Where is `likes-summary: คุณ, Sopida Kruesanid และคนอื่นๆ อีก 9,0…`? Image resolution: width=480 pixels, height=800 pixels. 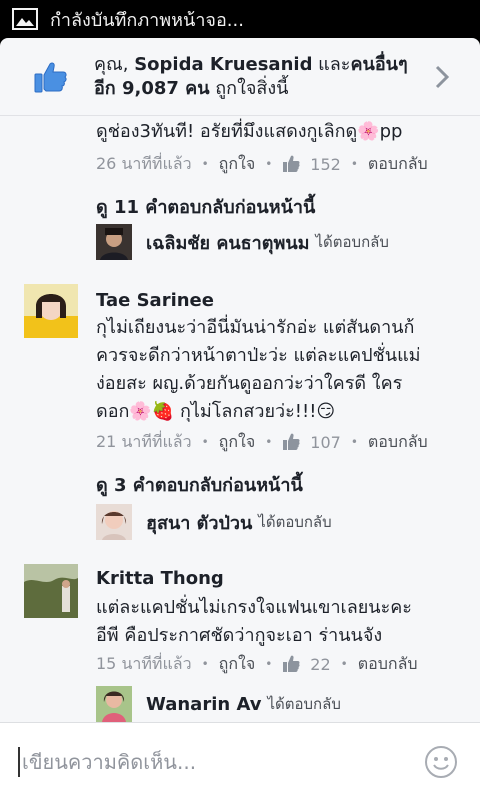
likes-summary: คุณ, Sopida Kruesanid และคนอื่นๆ อีก 9,0… is located at coordinates (240, 77).